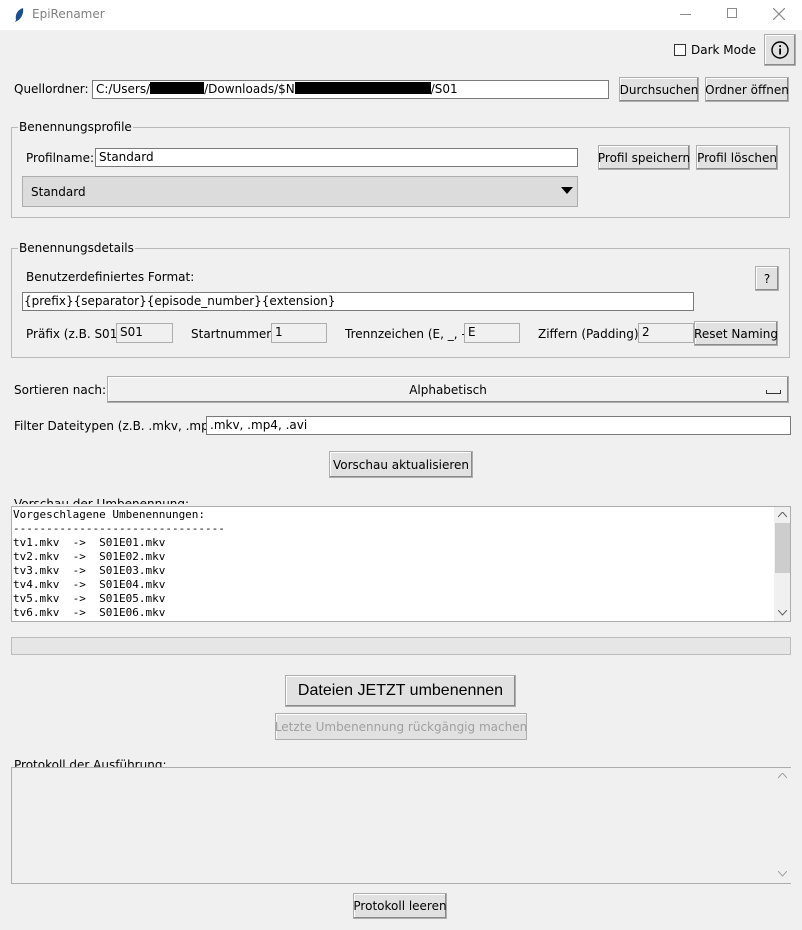  Describe the element at coordinates (300, 191) in the screenshot. I see `profile-select: Standard` at that location.